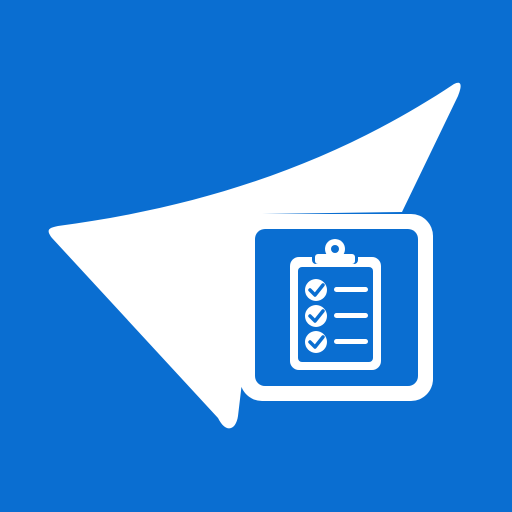 This screenshot has width=512, height=512. What do you see at coordinates (335, 304) in the screenshot?
I see `clipboard-checklist-icon` at bounding box center [335, 304].